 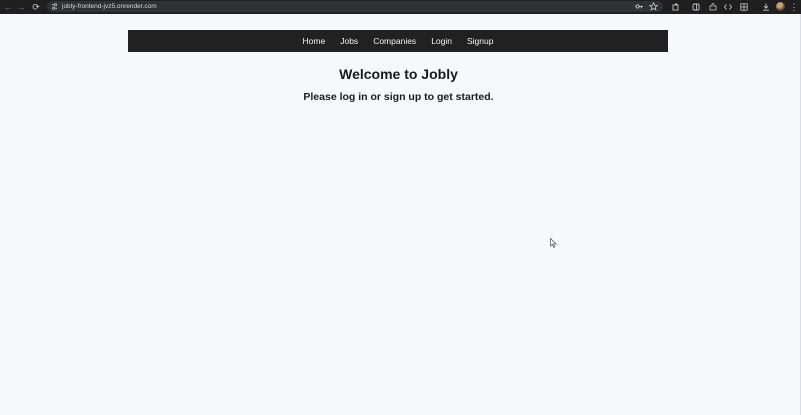 What do you see at coordinates (696, 7) in the screenshot?
I see `reading-list-icon` at bounding box center [696, 7].